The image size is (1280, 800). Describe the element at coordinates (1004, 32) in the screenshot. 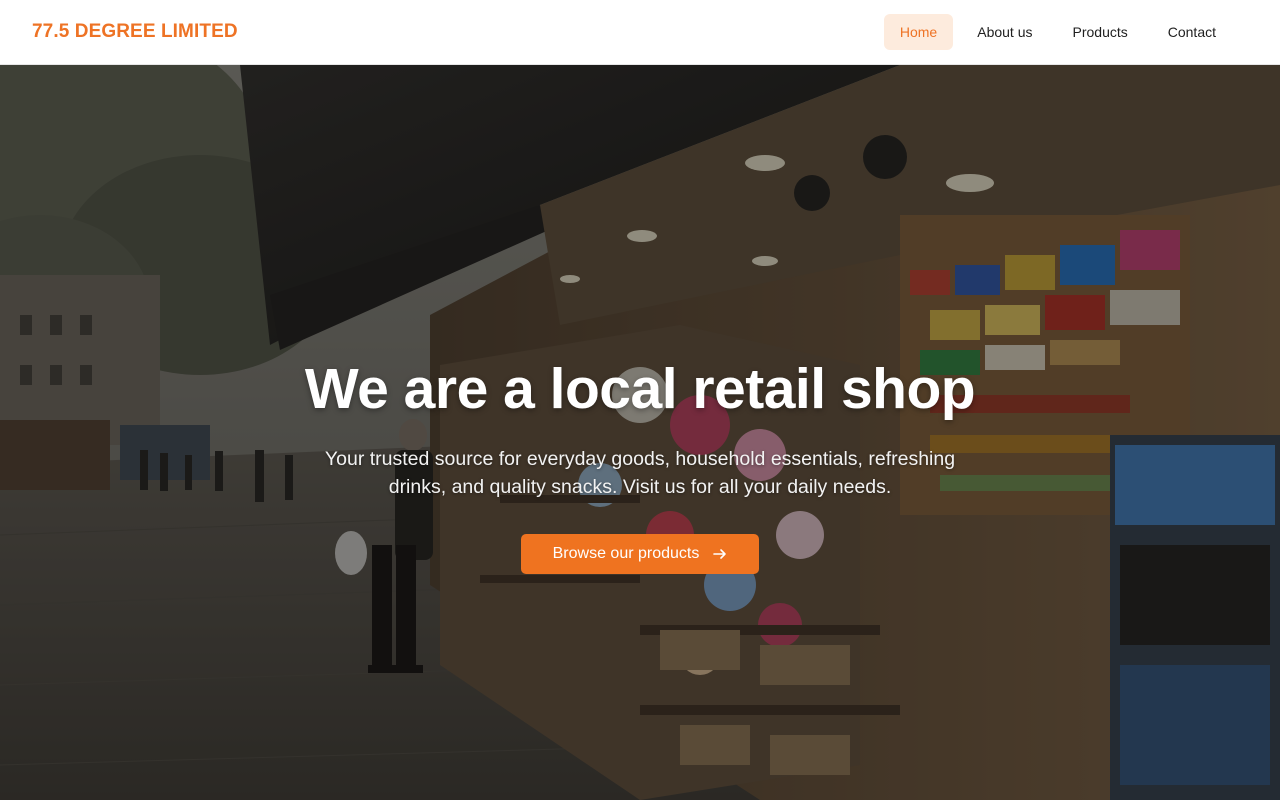

I see `nav-about-us: About us` at that location.